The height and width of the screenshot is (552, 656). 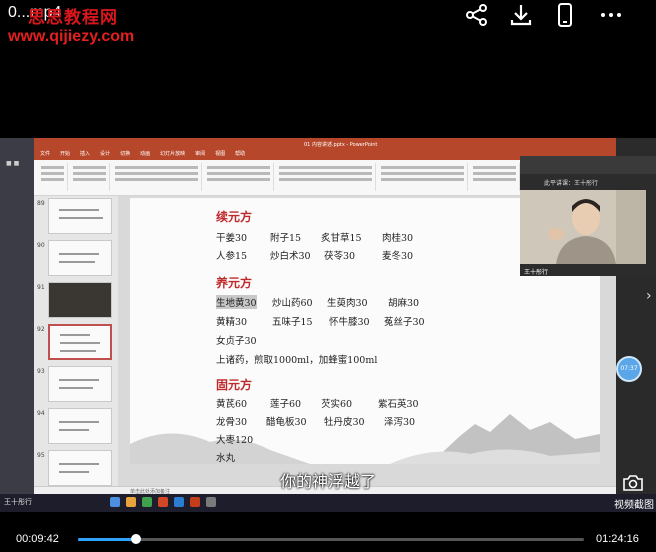 What do you see at coordinates (232, 404) in the screenshot?
I see `herb-item: 黄芪60` at bounding box center [232, 404].